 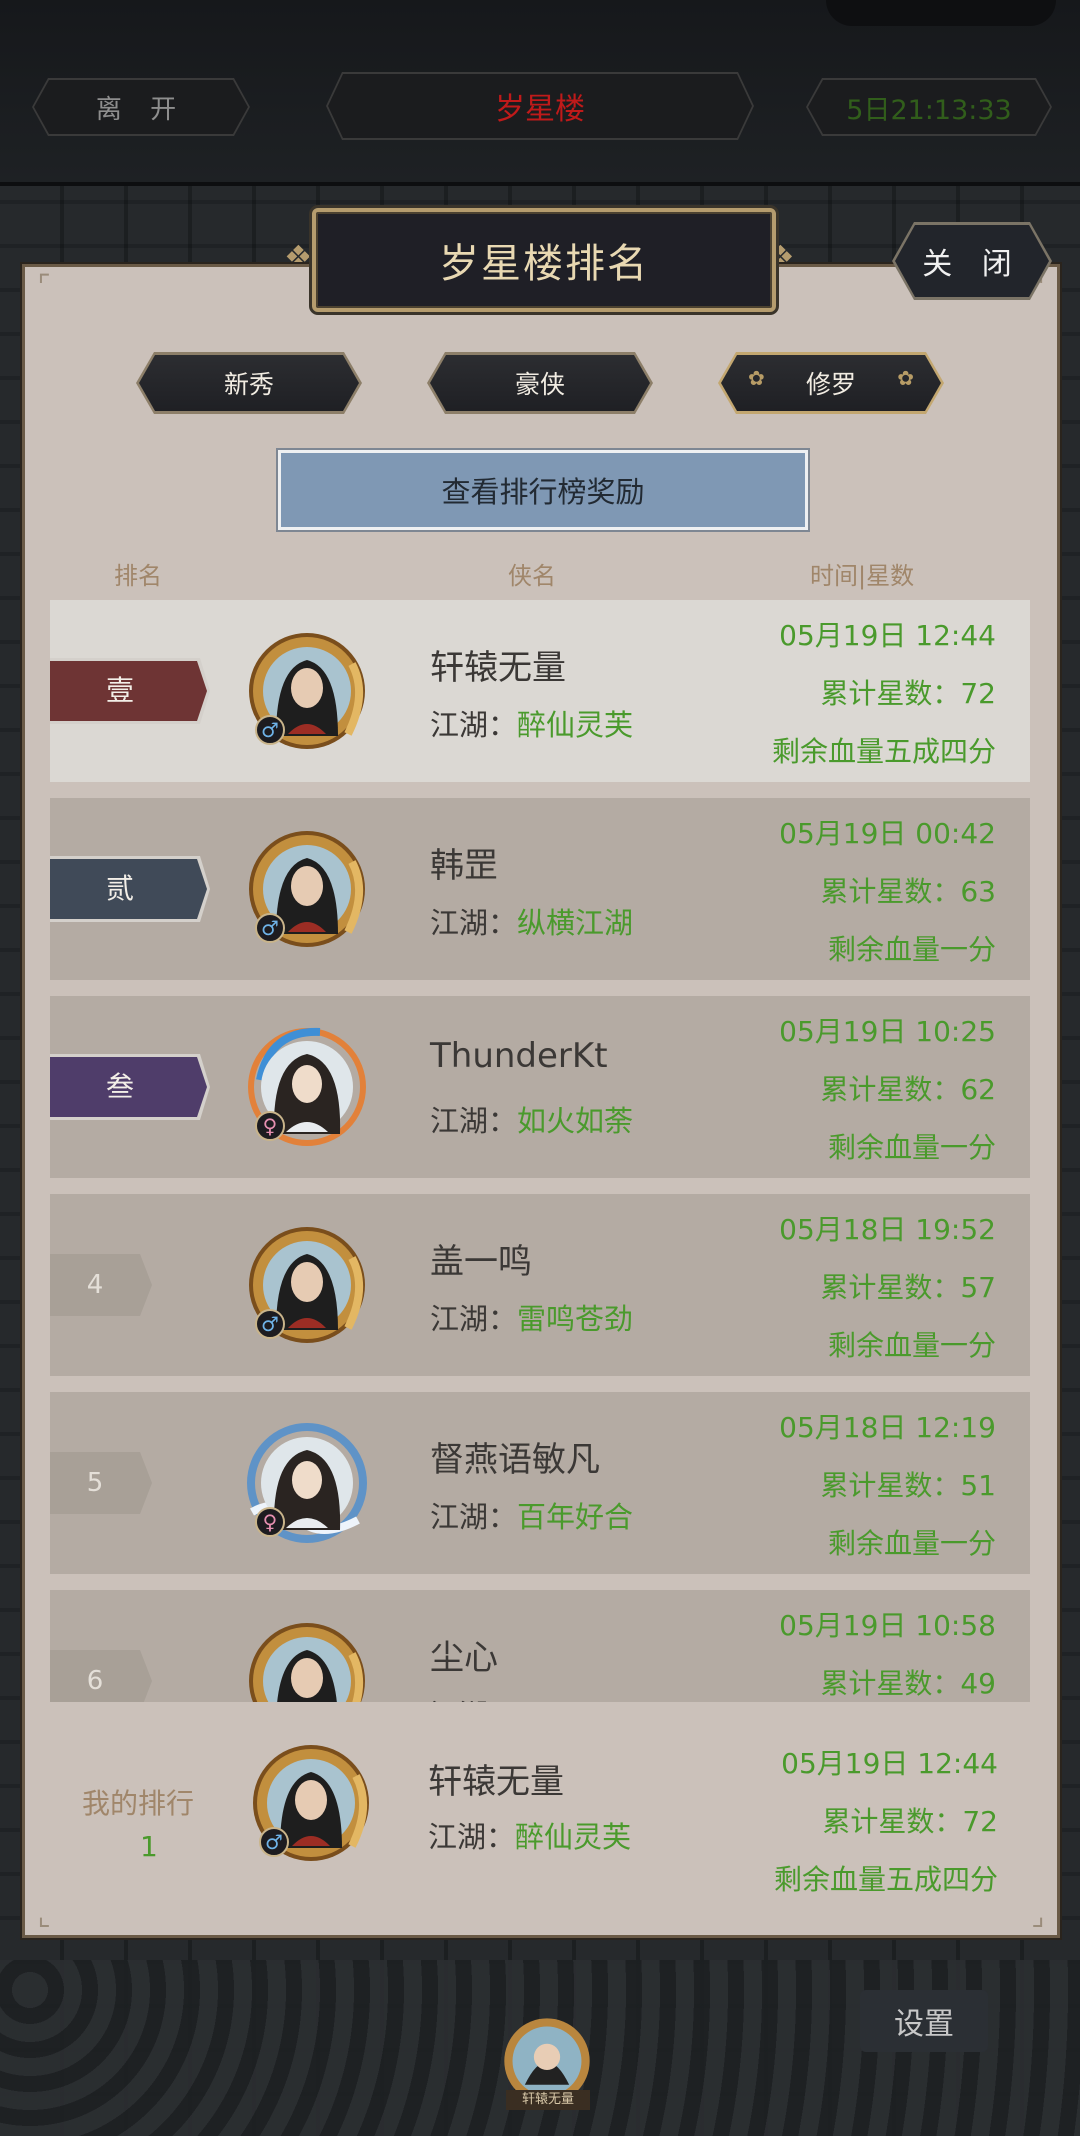 What do you see at coordinates (887, 1625) in the screenshot?
I see `record-time: 05月19日 10:58` at bounding box center [887, 1625].